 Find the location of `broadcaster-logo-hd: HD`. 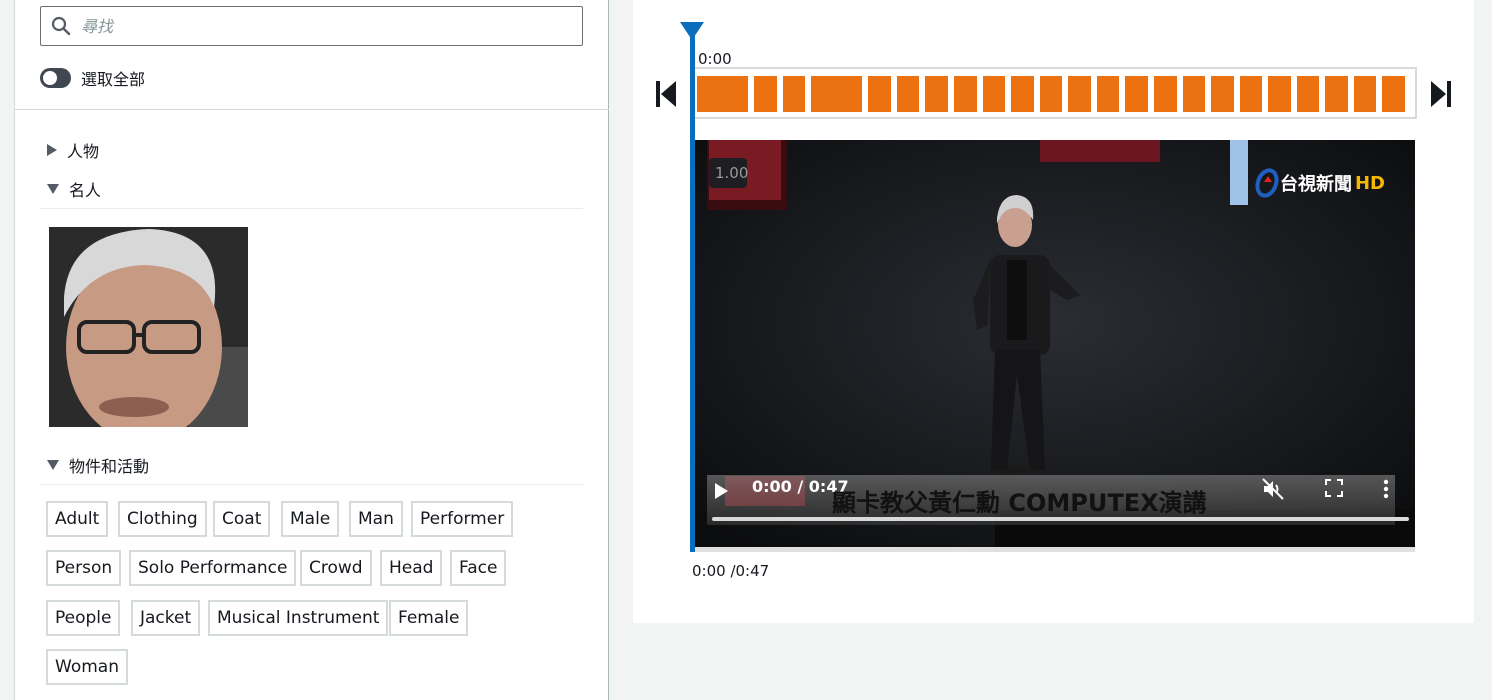

broadcaster-logo-hd: HD is located at coordinates (1369, 183).